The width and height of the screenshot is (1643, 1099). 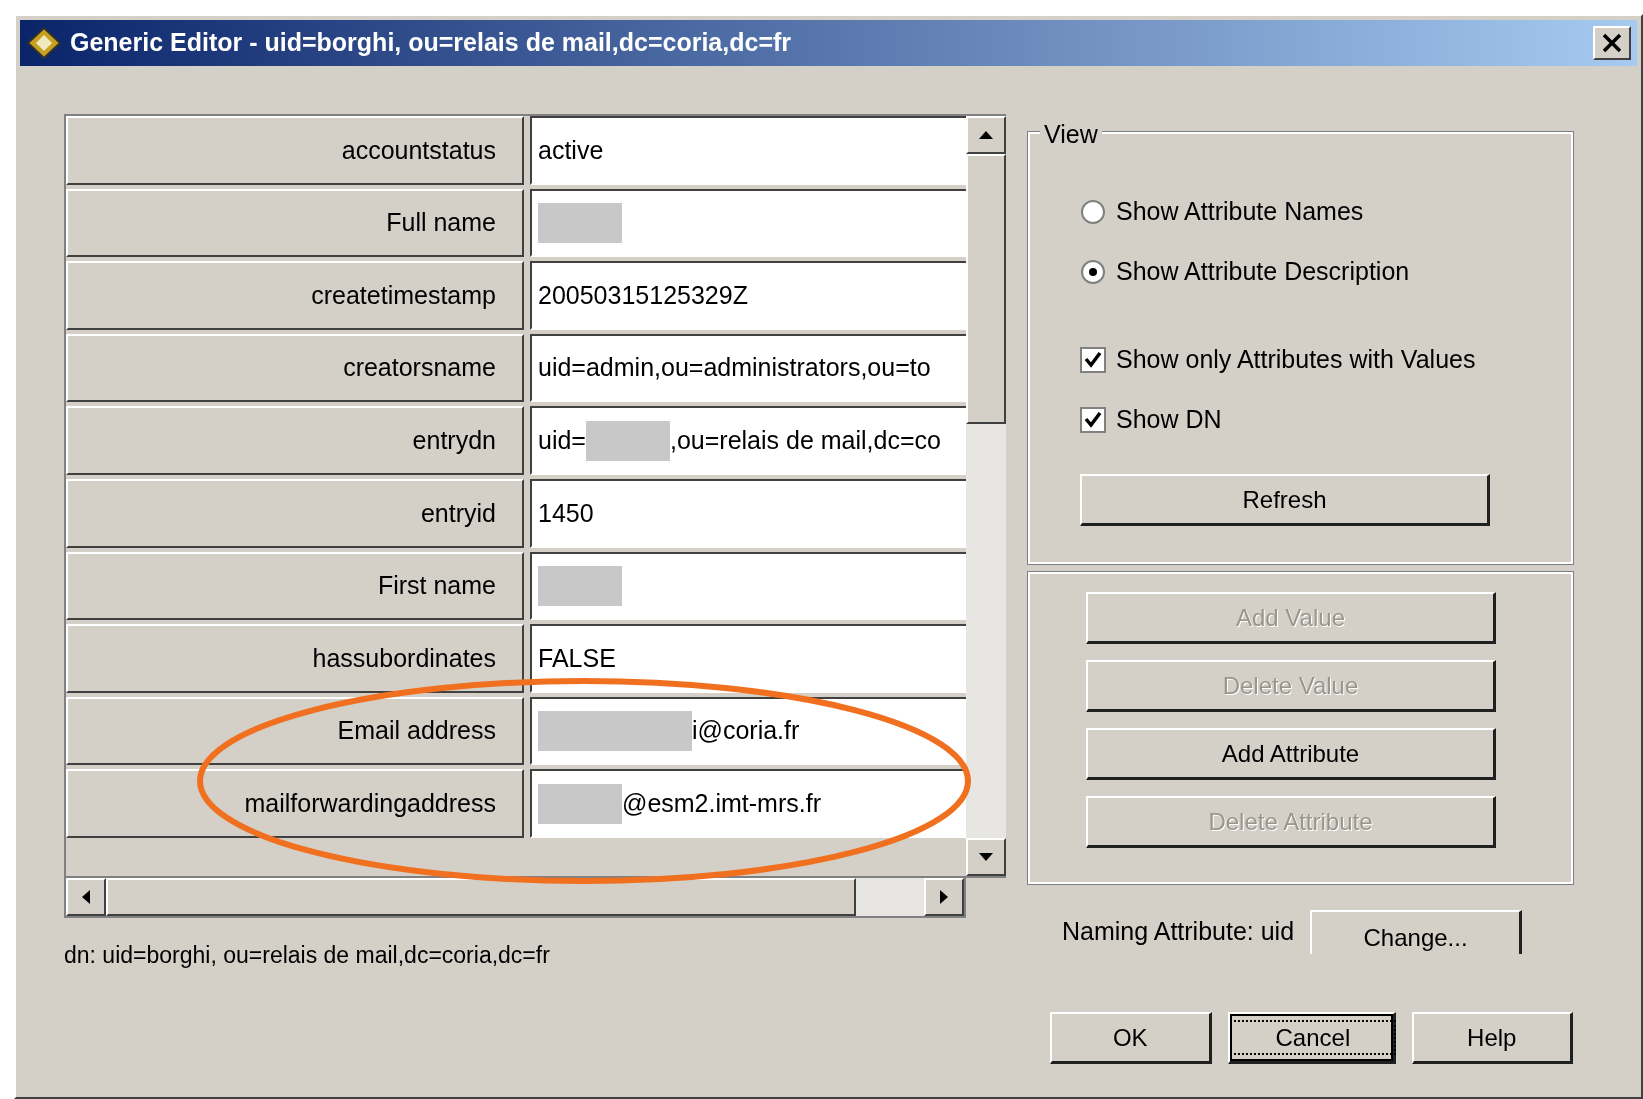 What do you see at coordinates (1169, 420) in the screenshot?
I see `checkbox-label: Show DN` at bounding box center [1169, 420].